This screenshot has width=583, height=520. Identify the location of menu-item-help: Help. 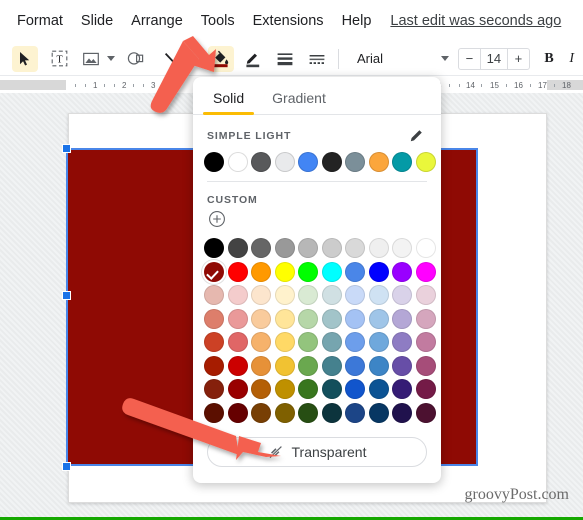
(357, 21).